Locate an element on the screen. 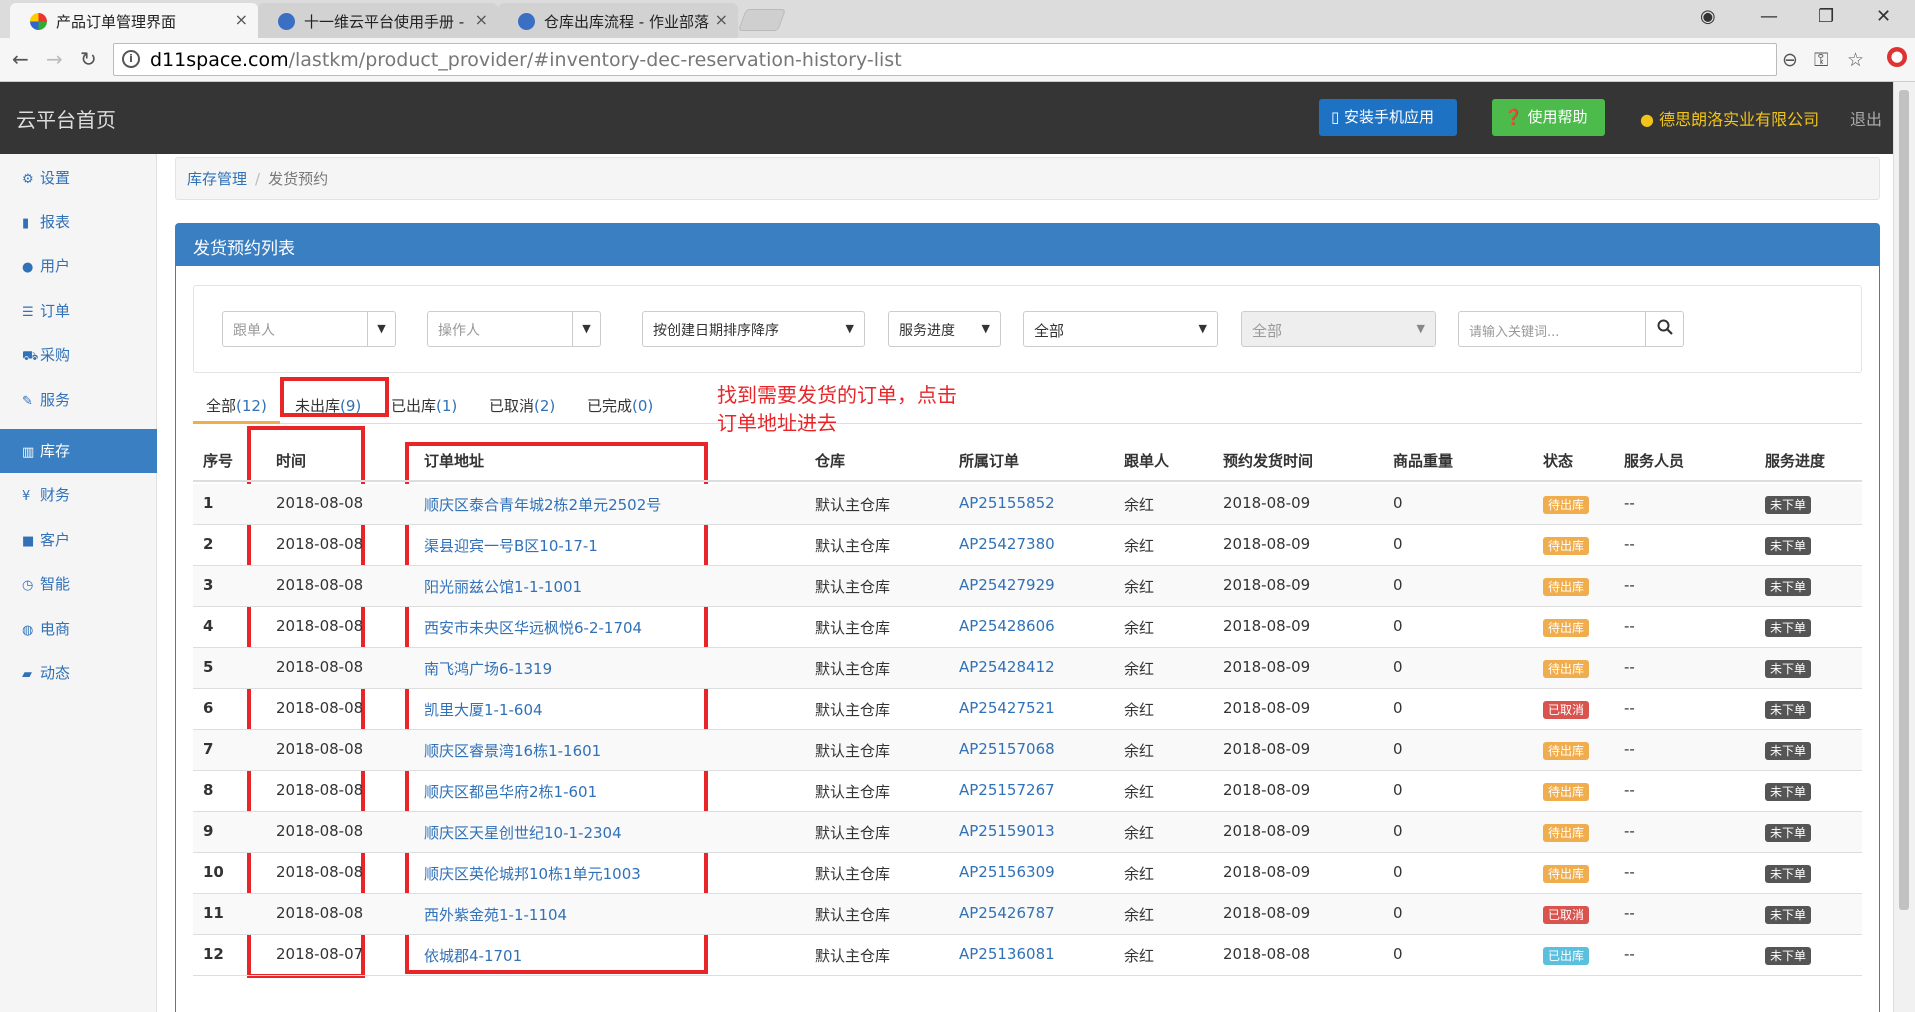 The width and height of the screenshot is (1915, 1012). wrench-icon: ✎ is located at coordinates (27, 401).